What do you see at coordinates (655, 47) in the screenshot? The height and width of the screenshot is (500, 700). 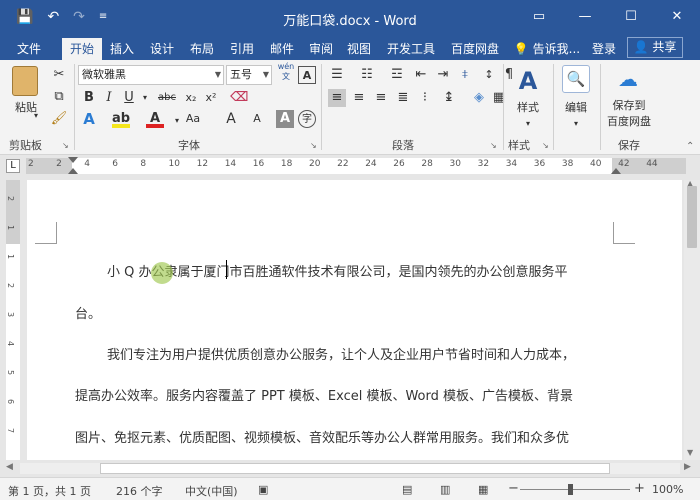 I see `share-button: 👤 共享` at bounding box center [655, 47].